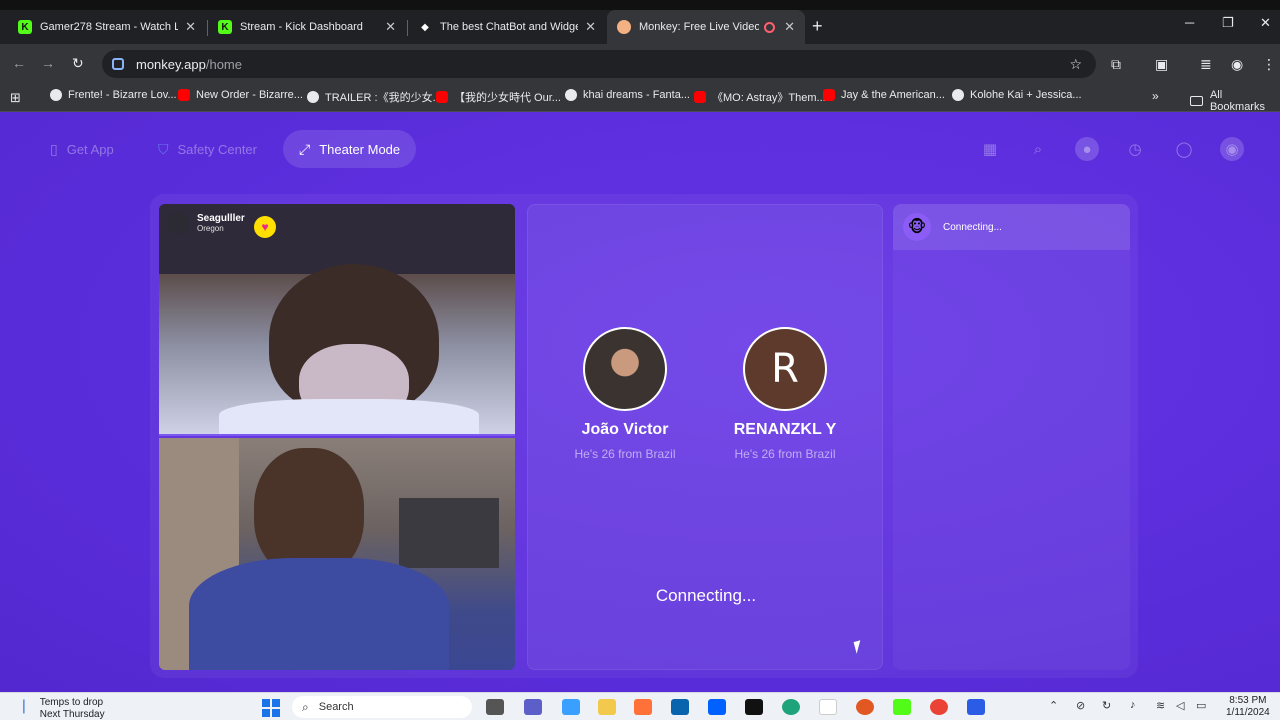 Image resolution: width=1280 pixels, height=720 pixels. I want to click on browser-toolbar: ← → ↻ monkey.app /home ☆ ⧉ ▣ ≣ ◉ ⋮, so click(640, 64).